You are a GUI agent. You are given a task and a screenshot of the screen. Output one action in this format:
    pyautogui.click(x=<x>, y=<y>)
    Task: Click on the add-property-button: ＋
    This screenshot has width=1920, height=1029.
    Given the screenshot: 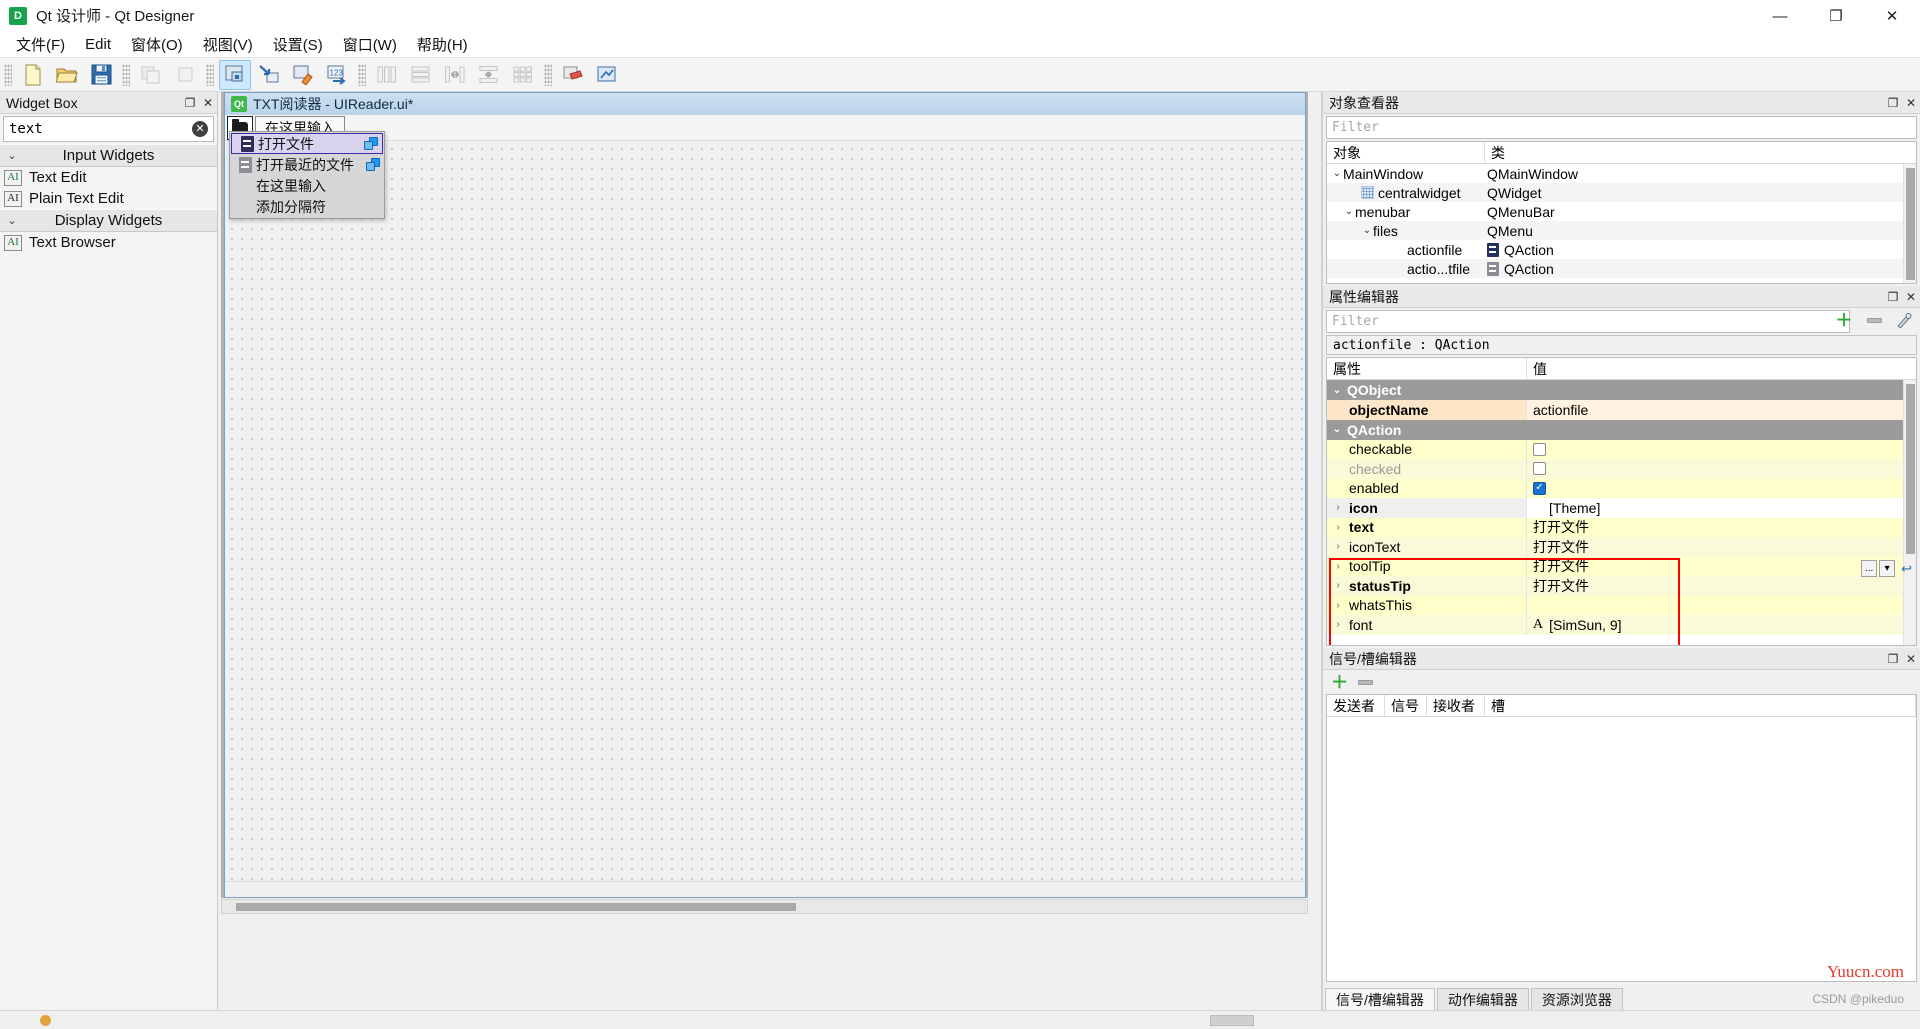 What is the action you would take?
    pyautogui.click(x=1844, y=320)
    